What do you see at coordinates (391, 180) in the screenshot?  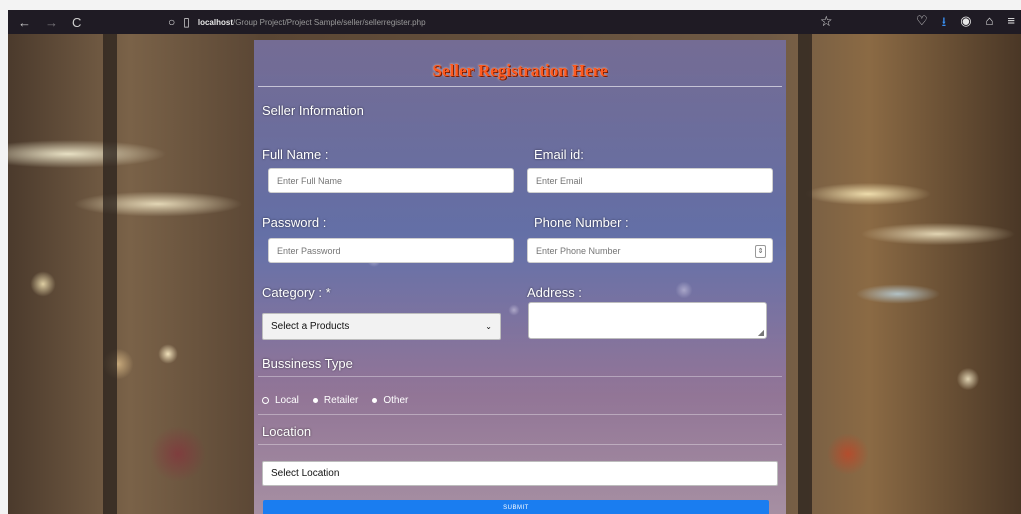 I see `full-name-input: Enter Full Name` at bounding box center [391, 180].